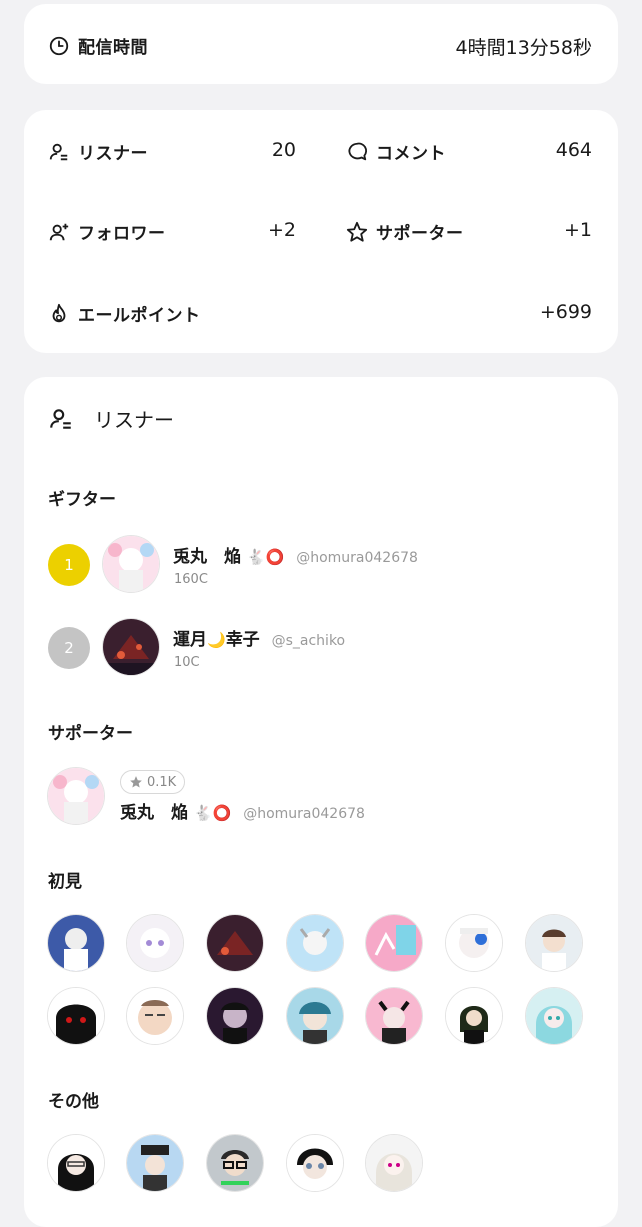  What do you see at coordinates (357, 558) in the screenshot?
I see `gifter-handle: @homura042678` at bounding box center [357, 558].